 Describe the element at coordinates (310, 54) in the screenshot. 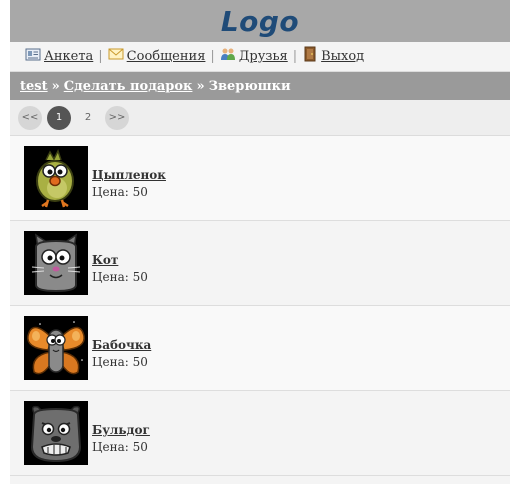

I see `exit-door-icon` at that location.